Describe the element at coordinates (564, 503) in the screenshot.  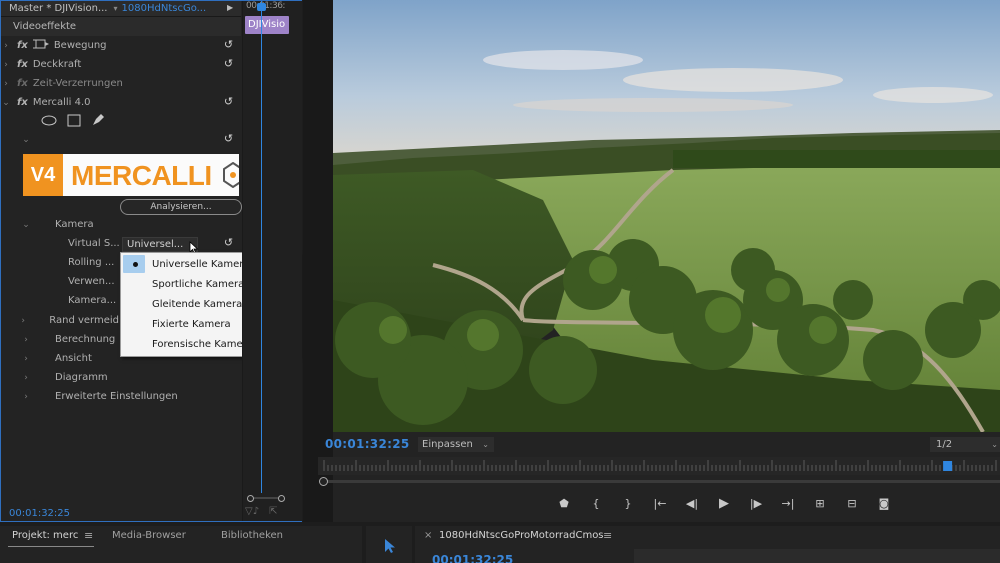
I see `add-marker-button: ⬟` at that location.